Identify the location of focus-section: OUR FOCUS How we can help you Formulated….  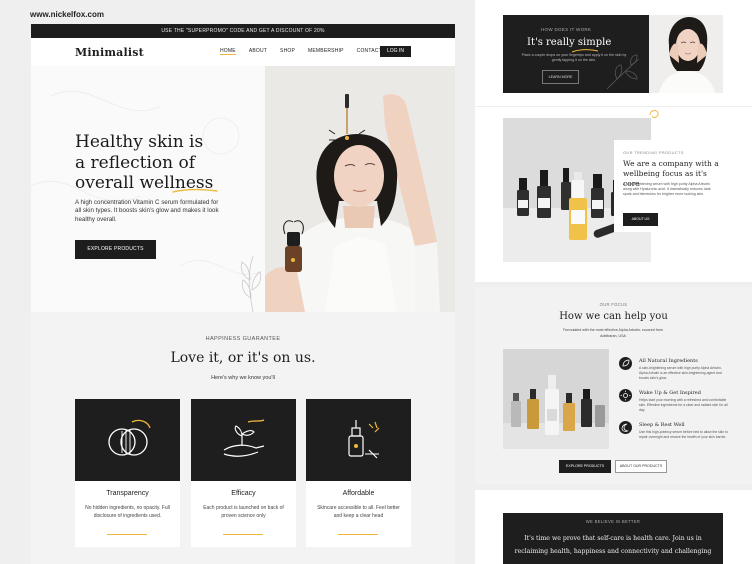
(613, 385).